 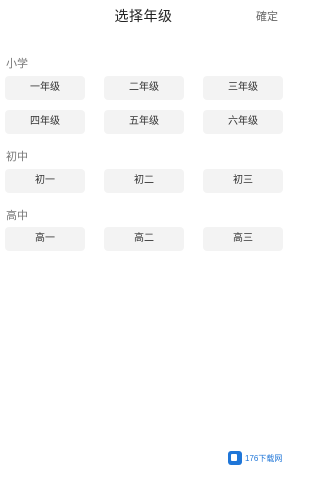 I want to click on grade-chip: 初一, so click(x=45, y=181).